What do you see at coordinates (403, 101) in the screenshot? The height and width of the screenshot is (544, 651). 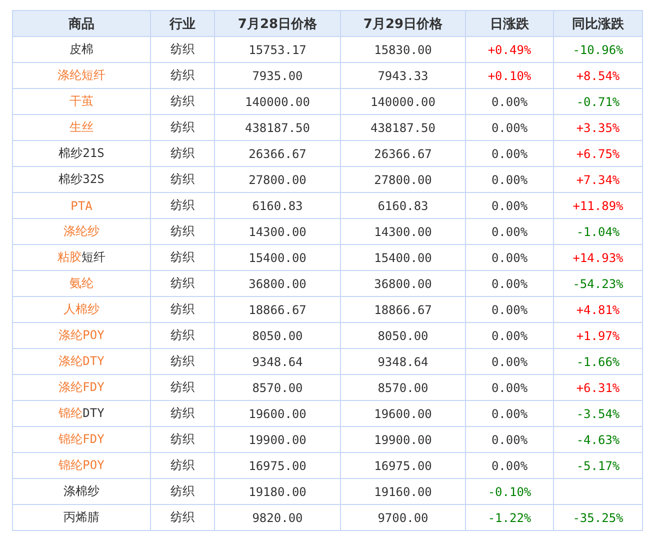 I see `table-cell: 140000.00` at bounding box center [403, 101].